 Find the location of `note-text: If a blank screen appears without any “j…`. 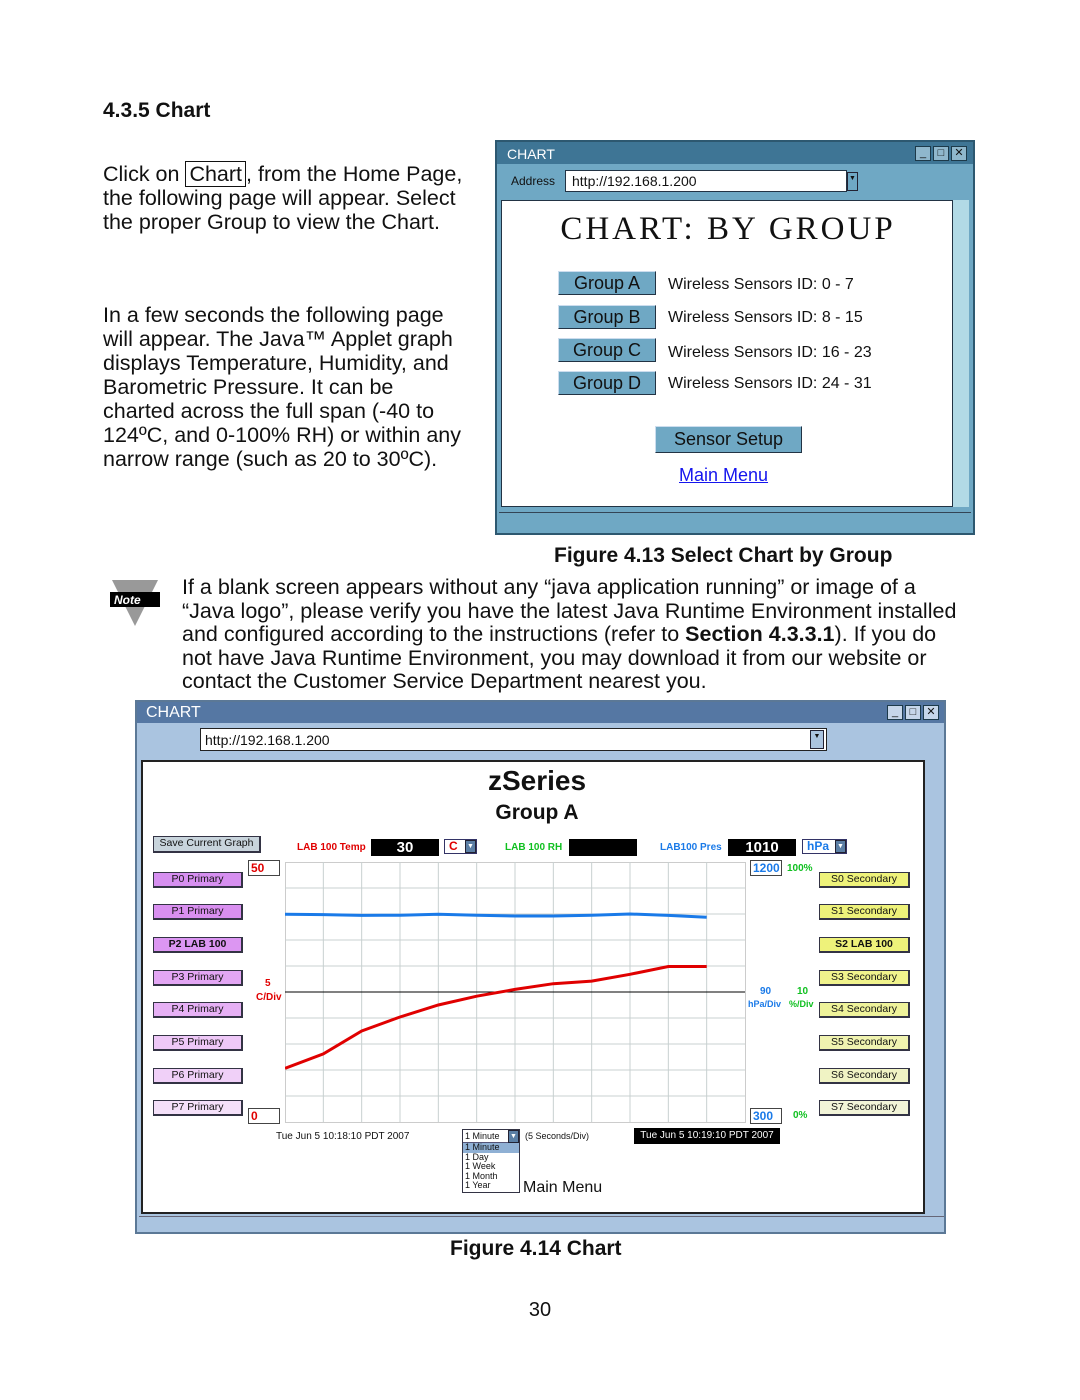

note-text: If a blank screen appears without any “j… is located at coordinates (592, 634).